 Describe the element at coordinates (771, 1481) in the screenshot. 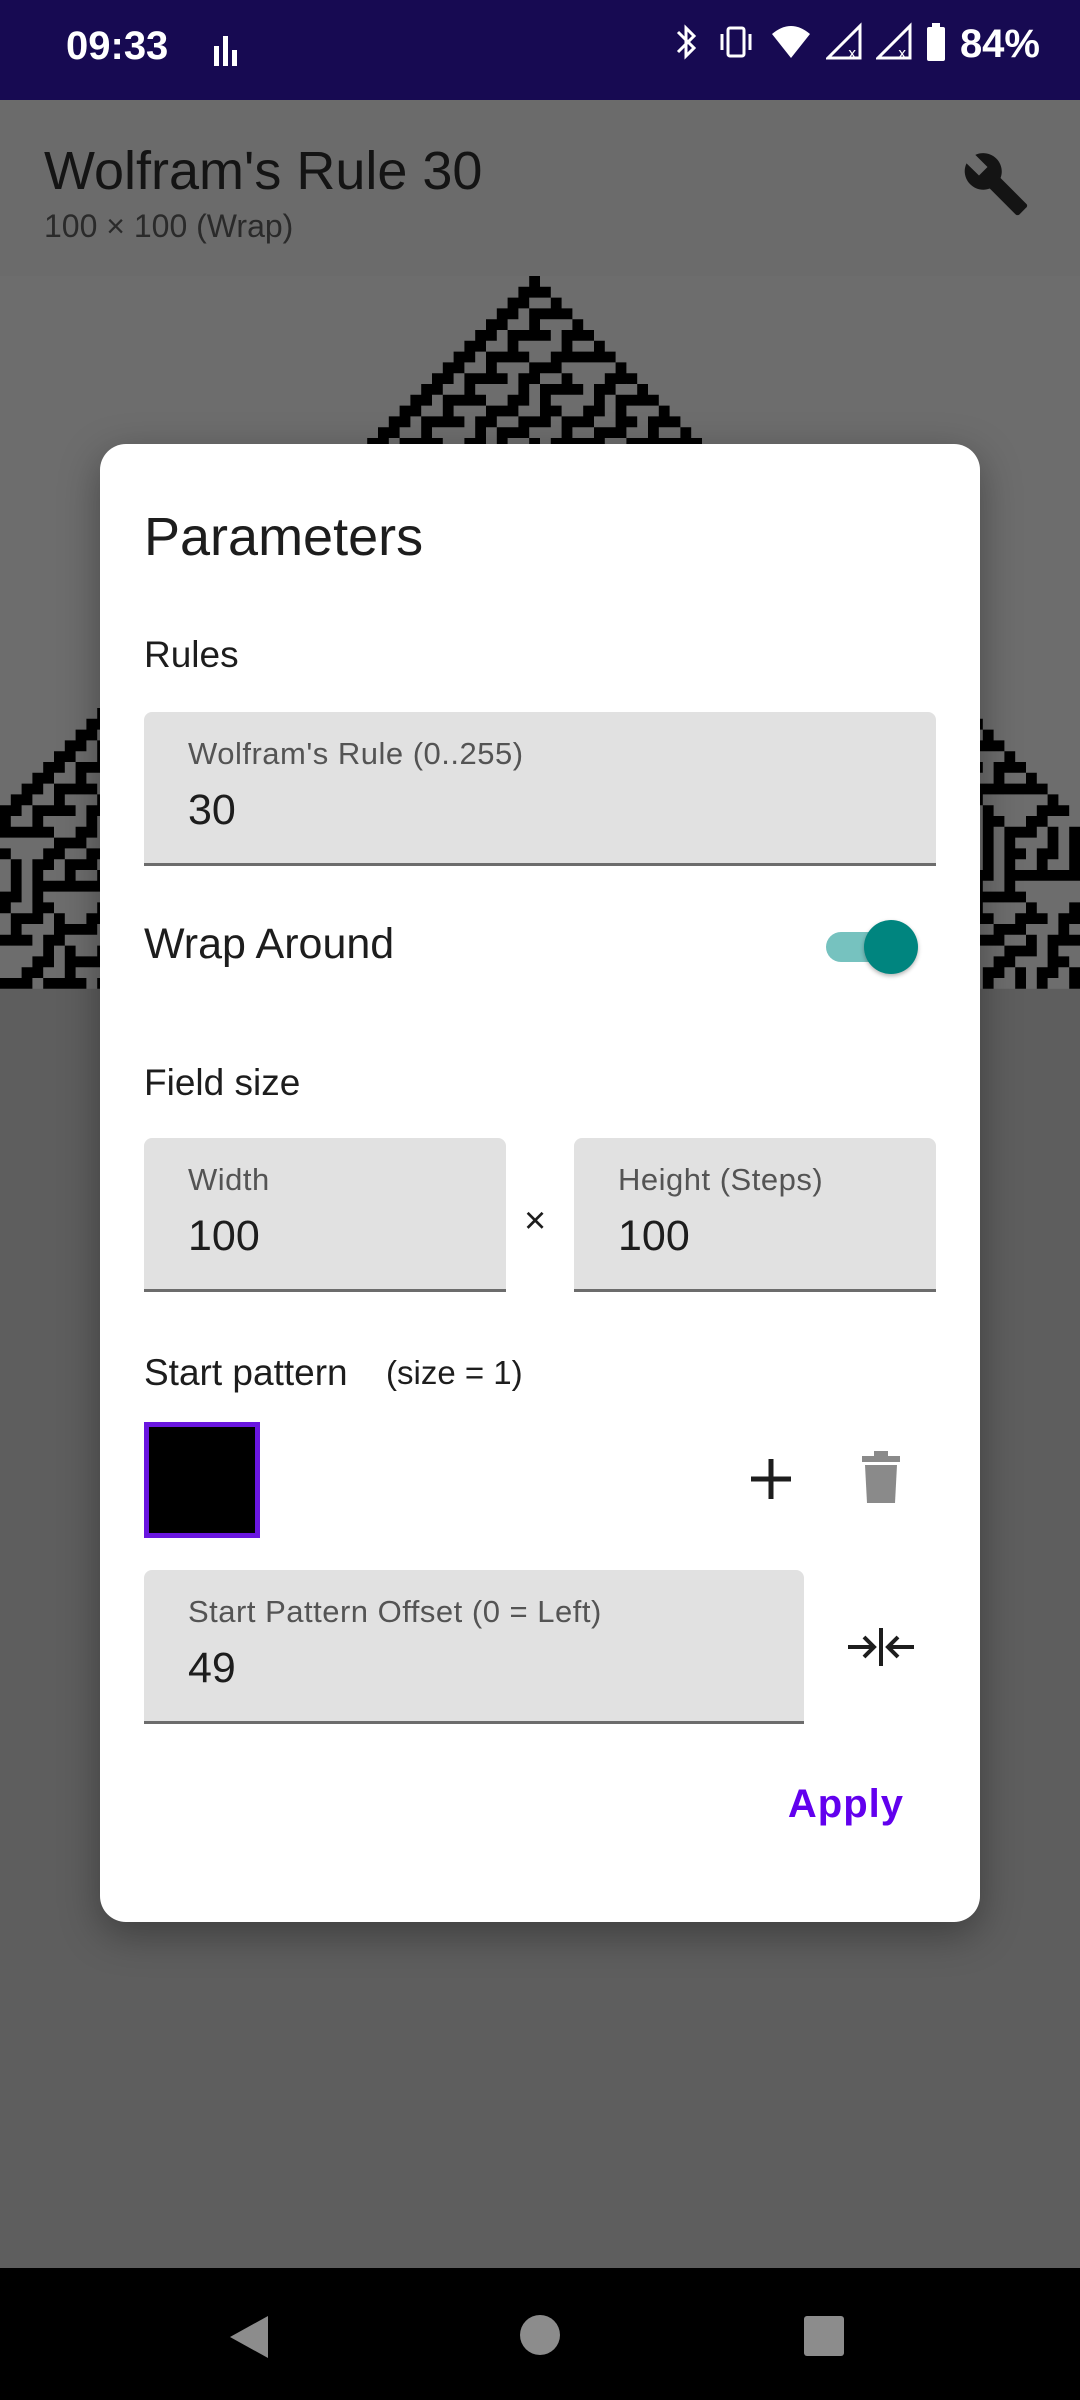

I see `add-icon` at that location.